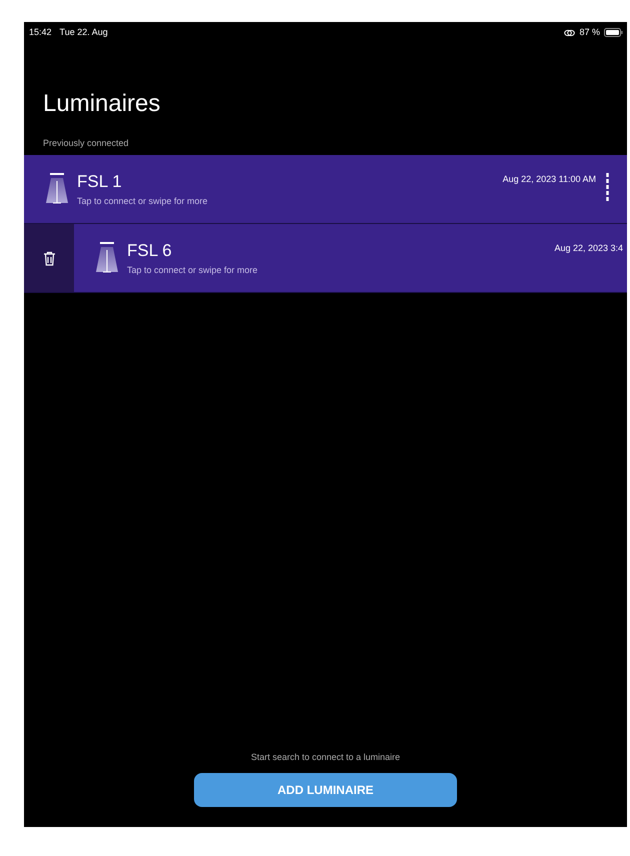 This screenshot has width=630, height=856. What do you see at coordinates (325, 259) in the screenshot?
I see `luminaire-row: FSL 6 Tap to connect or swipe for more Aug 22, 2023 3:4` at bounding box center [325, 259].